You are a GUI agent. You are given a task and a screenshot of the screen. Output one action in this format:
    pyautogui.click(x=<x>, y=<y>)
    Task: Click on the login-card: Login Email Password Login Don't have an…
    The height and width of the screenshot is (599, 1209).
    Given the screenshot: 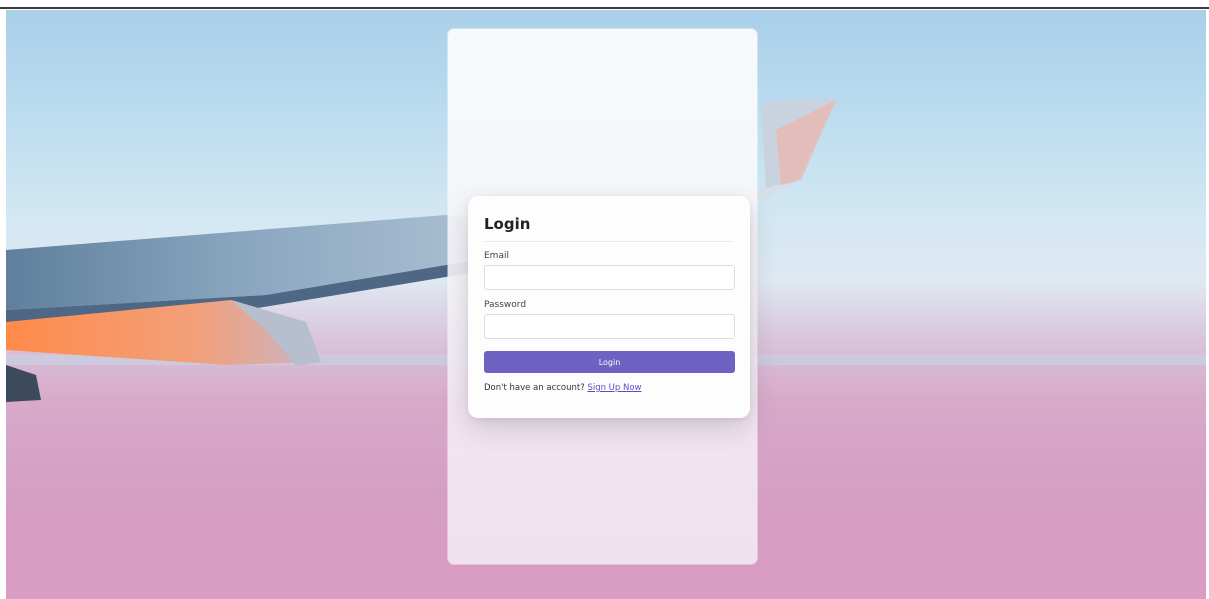 What is the action you would take?
    pyautogui.click(x=609, y=307)
    